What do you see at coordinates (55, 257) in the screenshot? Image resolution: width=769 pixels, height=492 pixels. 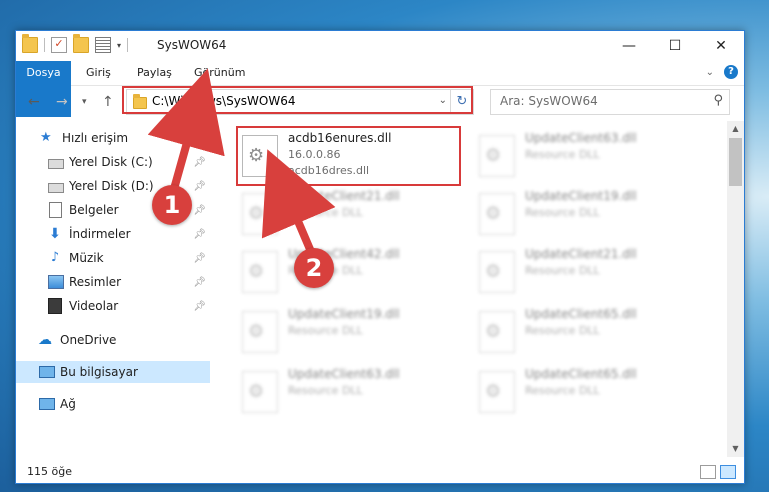 I see `music-icon: ♪` at bounding box center [55, 257].